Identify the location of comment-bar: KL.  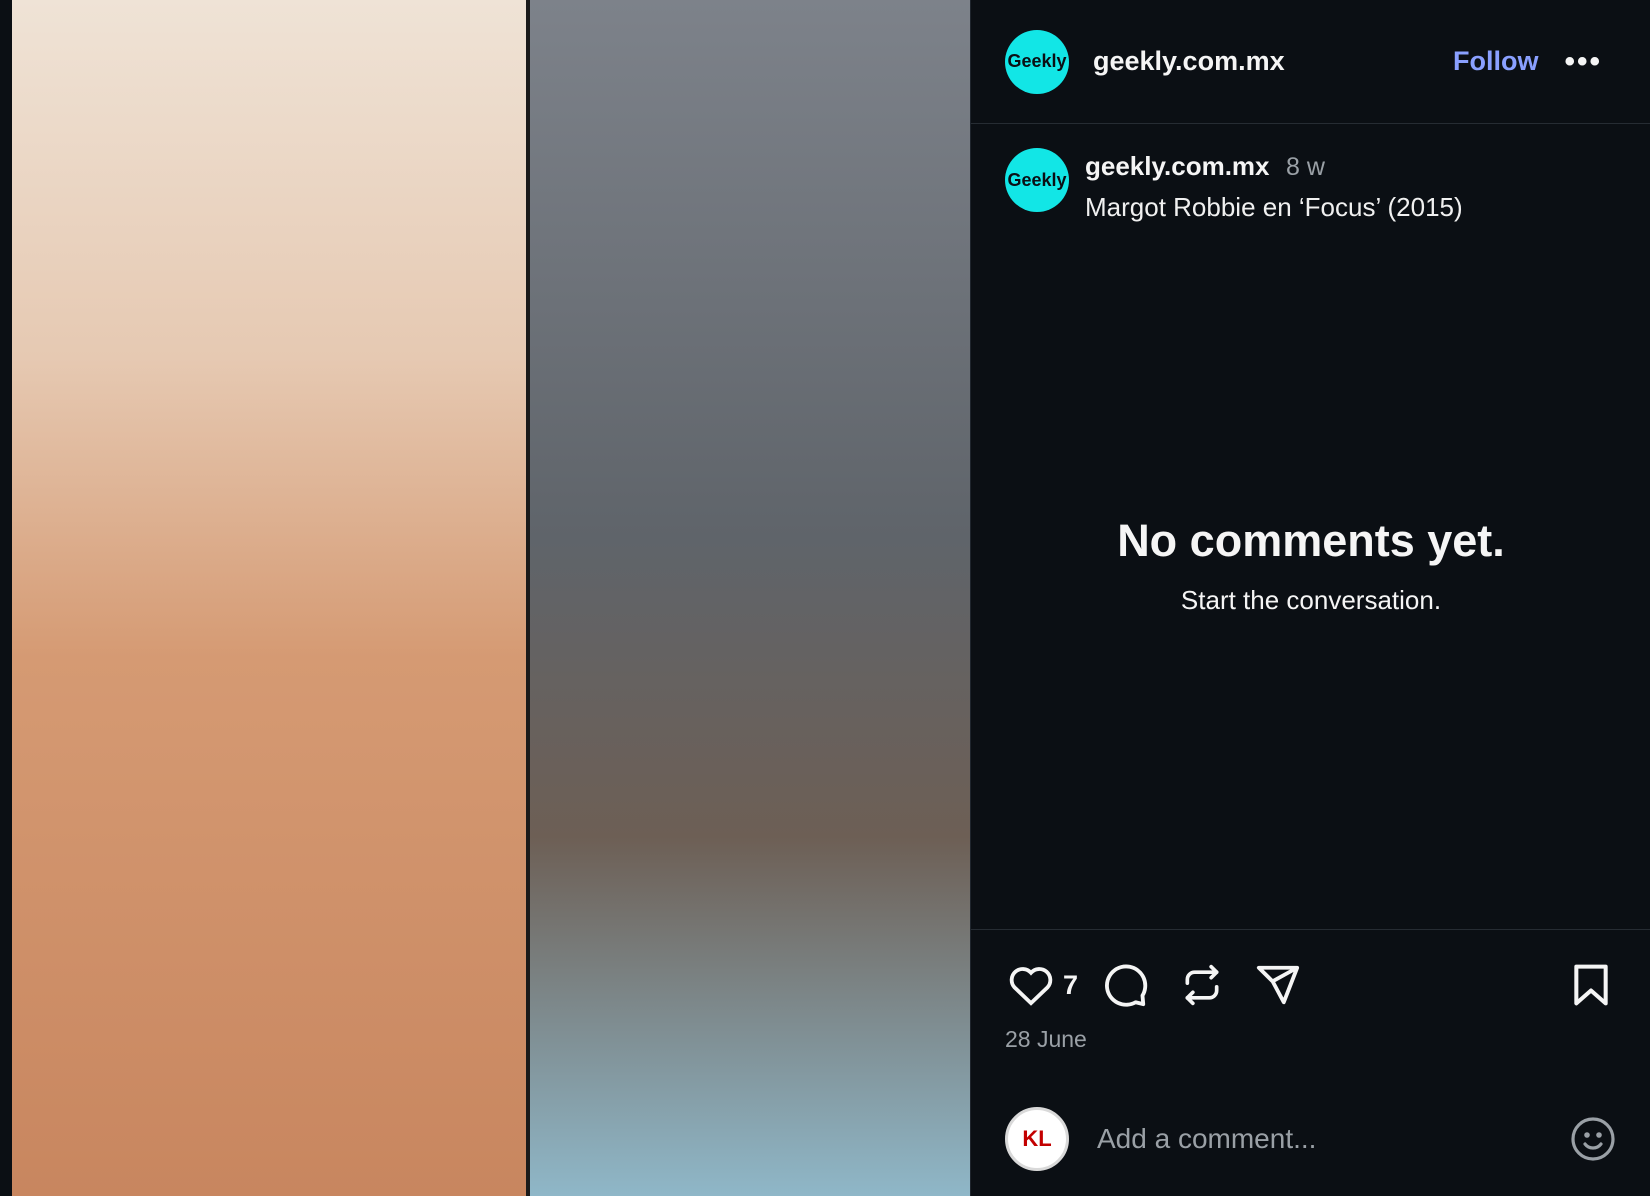
(1311, 1139).